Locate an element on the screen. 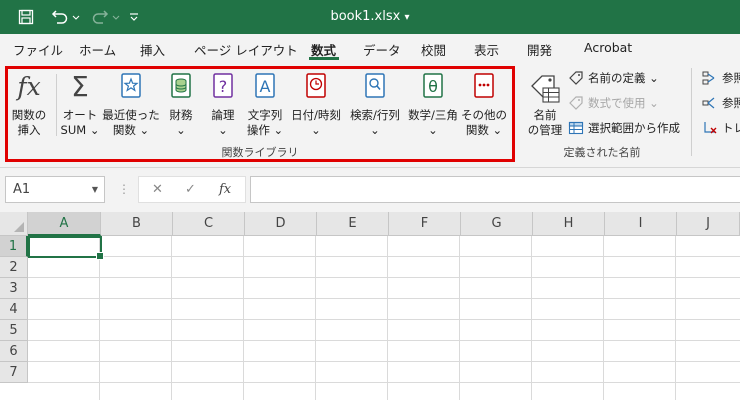 This screenshot has height=400, width=740. row-header-6: 6 is located at coordinates (14, 351).